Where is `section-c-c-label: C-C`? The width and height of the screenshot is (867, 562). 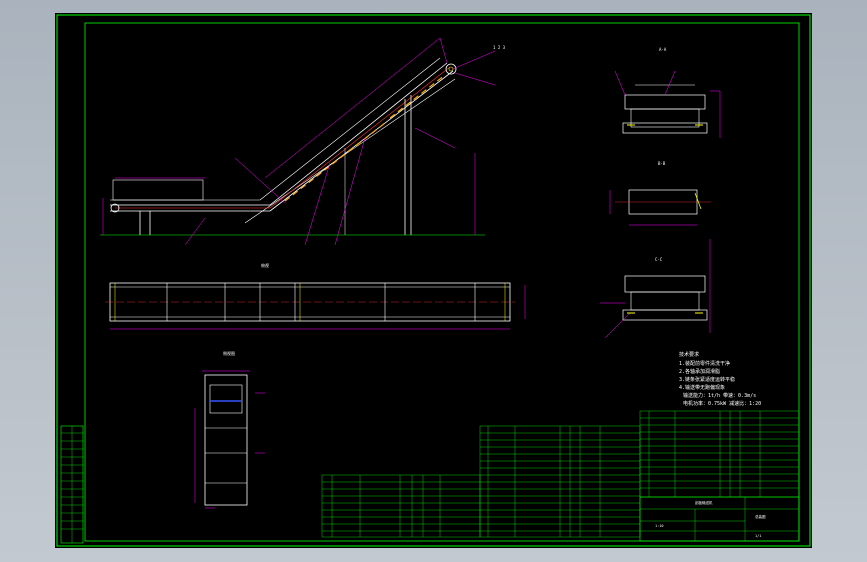 section-c-c-label: C-C is located at coordinates (659, 259).